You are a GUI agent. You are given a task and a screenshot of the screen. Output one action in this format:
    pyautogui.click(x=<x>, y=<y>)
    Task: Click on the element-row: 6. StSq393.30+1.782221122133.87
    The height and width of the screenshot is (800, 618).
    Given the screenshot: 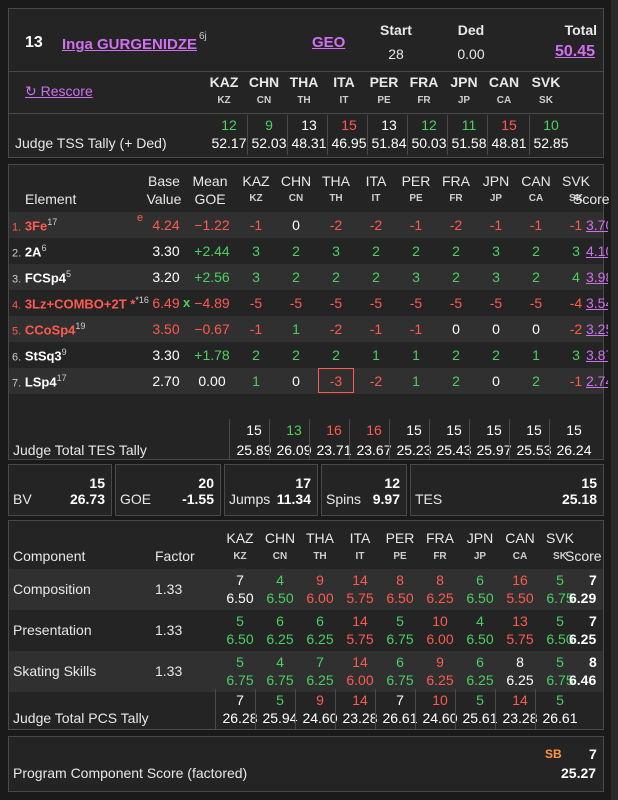 What is the action you would take?
    pyautogui.click(x=308, y=355)
    